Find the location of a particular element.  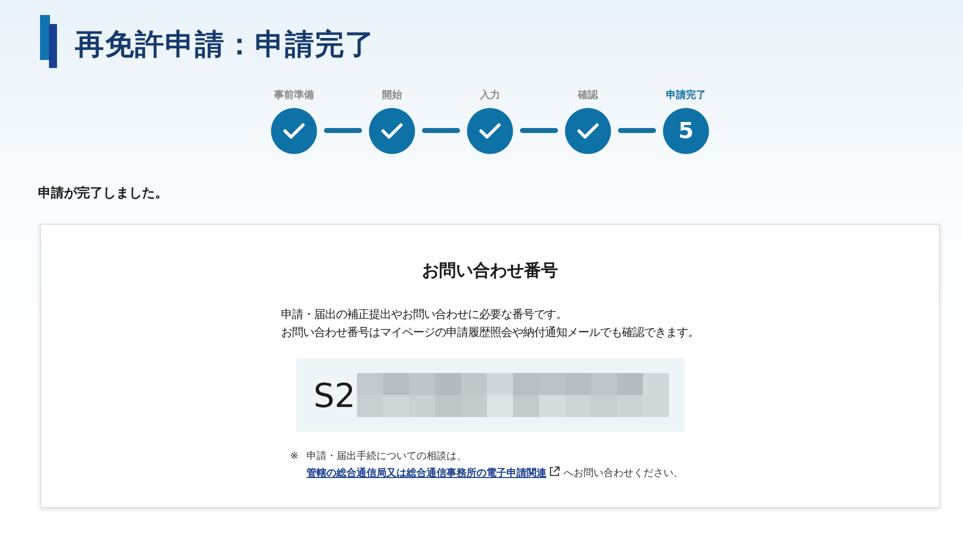

step-label: 入力 is located at coordinates (490, 95).